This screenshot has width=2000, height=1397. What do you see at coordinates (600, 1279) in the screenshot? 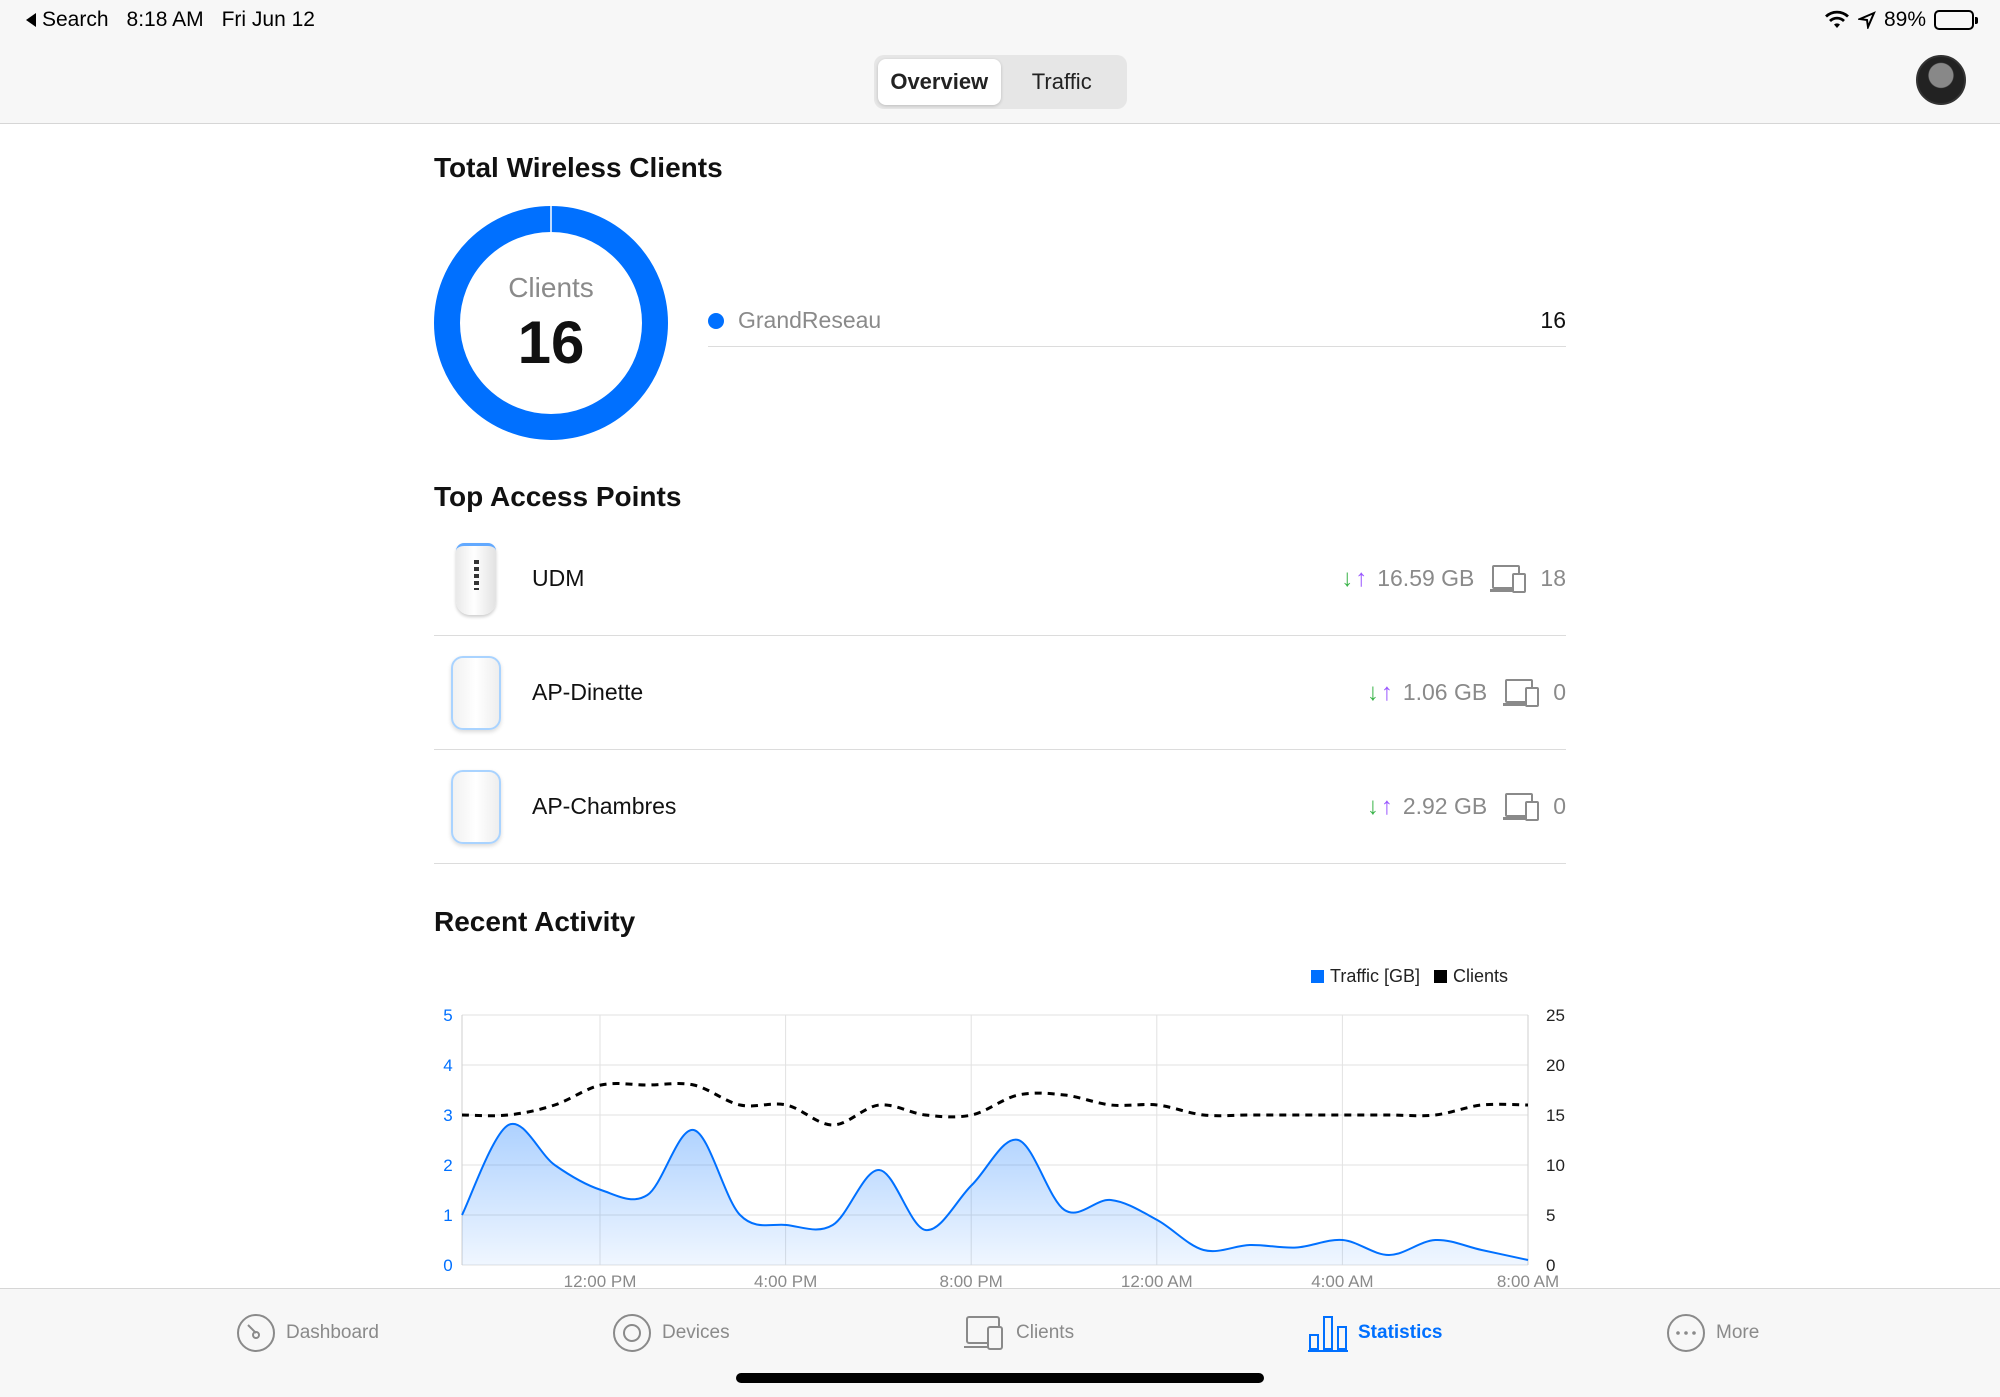
I see `x-tick-label: 12:00 PM` at bounding box center [600, 1279].